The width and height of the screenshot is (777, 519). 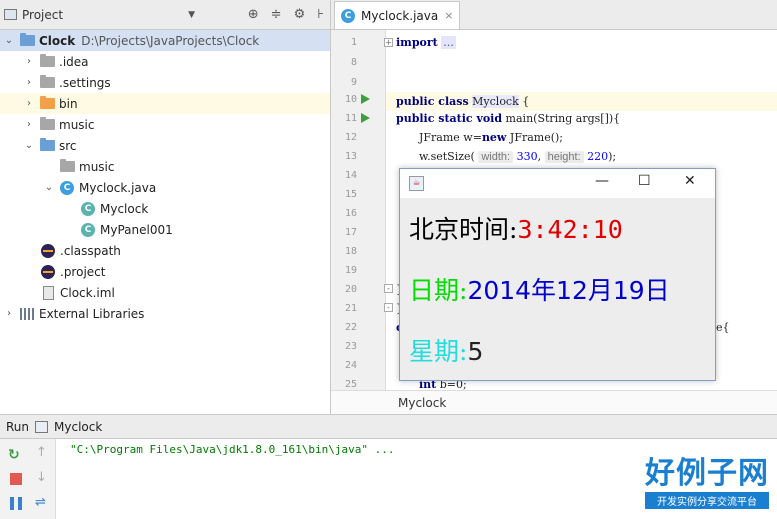 What do you see at coordinates (165, 313) in the screenshot?
I see `tree-item-external-libraries: › External Libraries` at bounding box center [165, 313].